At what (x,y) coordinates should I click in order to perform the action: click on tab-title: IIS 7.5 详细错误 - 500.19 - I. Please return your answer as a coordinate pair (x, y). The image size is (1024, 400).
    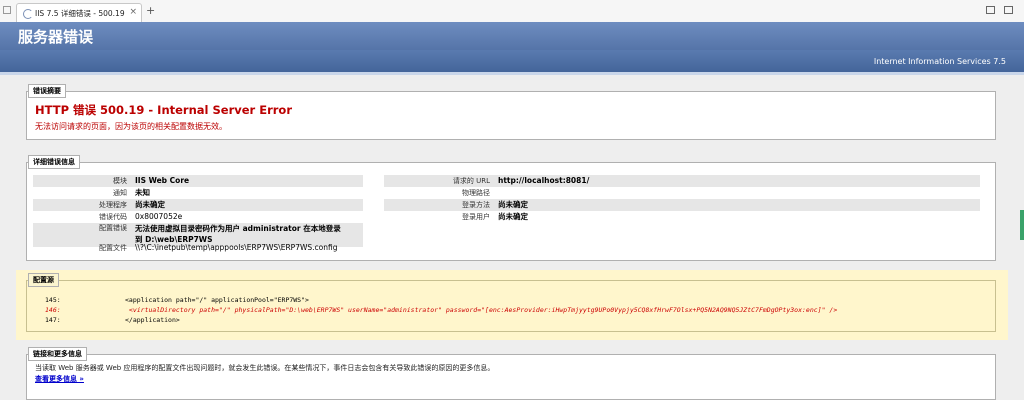
    Looking at the image, I should click on (81, 13).